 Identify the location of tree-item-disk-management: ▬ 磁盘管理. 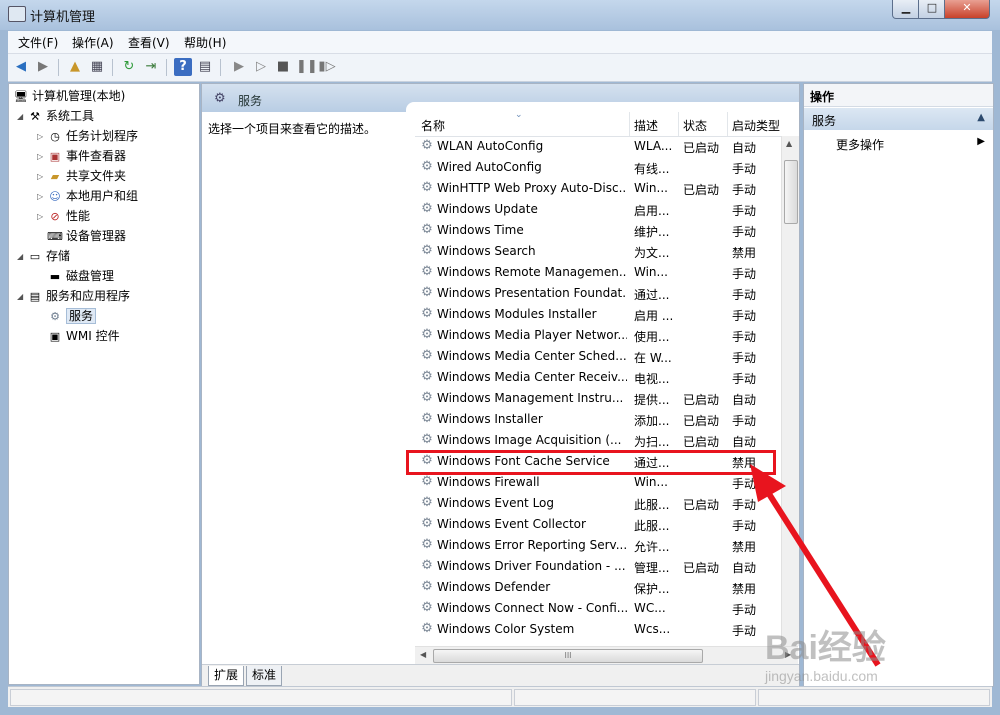
(80, 276).